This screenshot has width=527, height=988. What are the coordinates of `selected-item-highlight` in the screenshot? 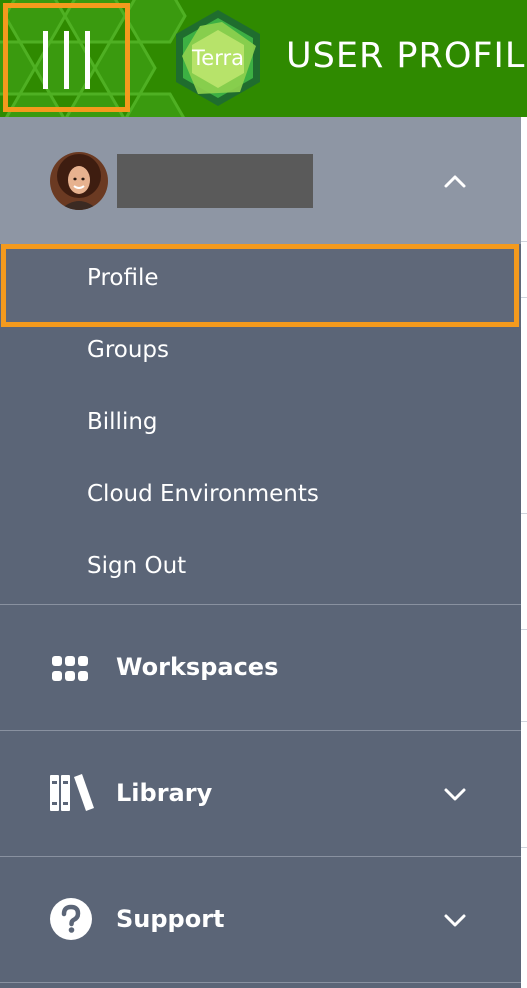 It's located at (260, 285).